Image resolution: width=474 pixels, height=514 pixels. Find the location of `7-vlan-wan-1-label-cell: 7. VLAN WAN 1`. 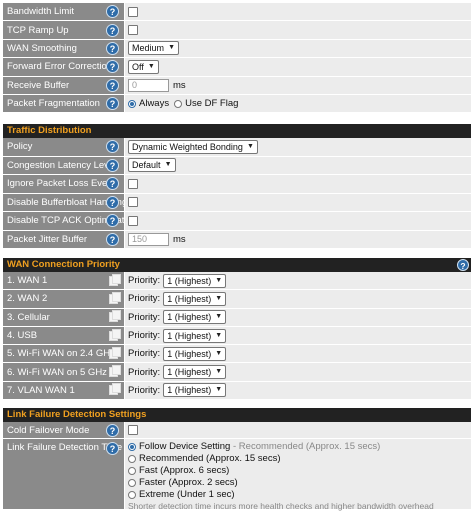

7-vlan-wan-1-label-cell: 7. VLAN WAN 1 is located at coordinates (64, 390).